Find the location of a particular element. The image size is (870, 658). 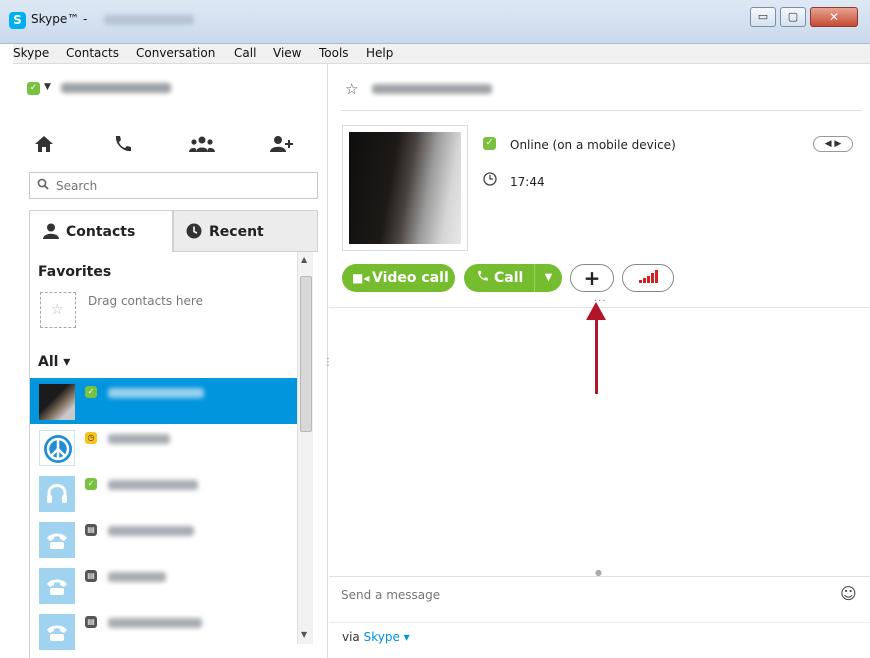

menu-help: Help is located at coordinates (379, 53).